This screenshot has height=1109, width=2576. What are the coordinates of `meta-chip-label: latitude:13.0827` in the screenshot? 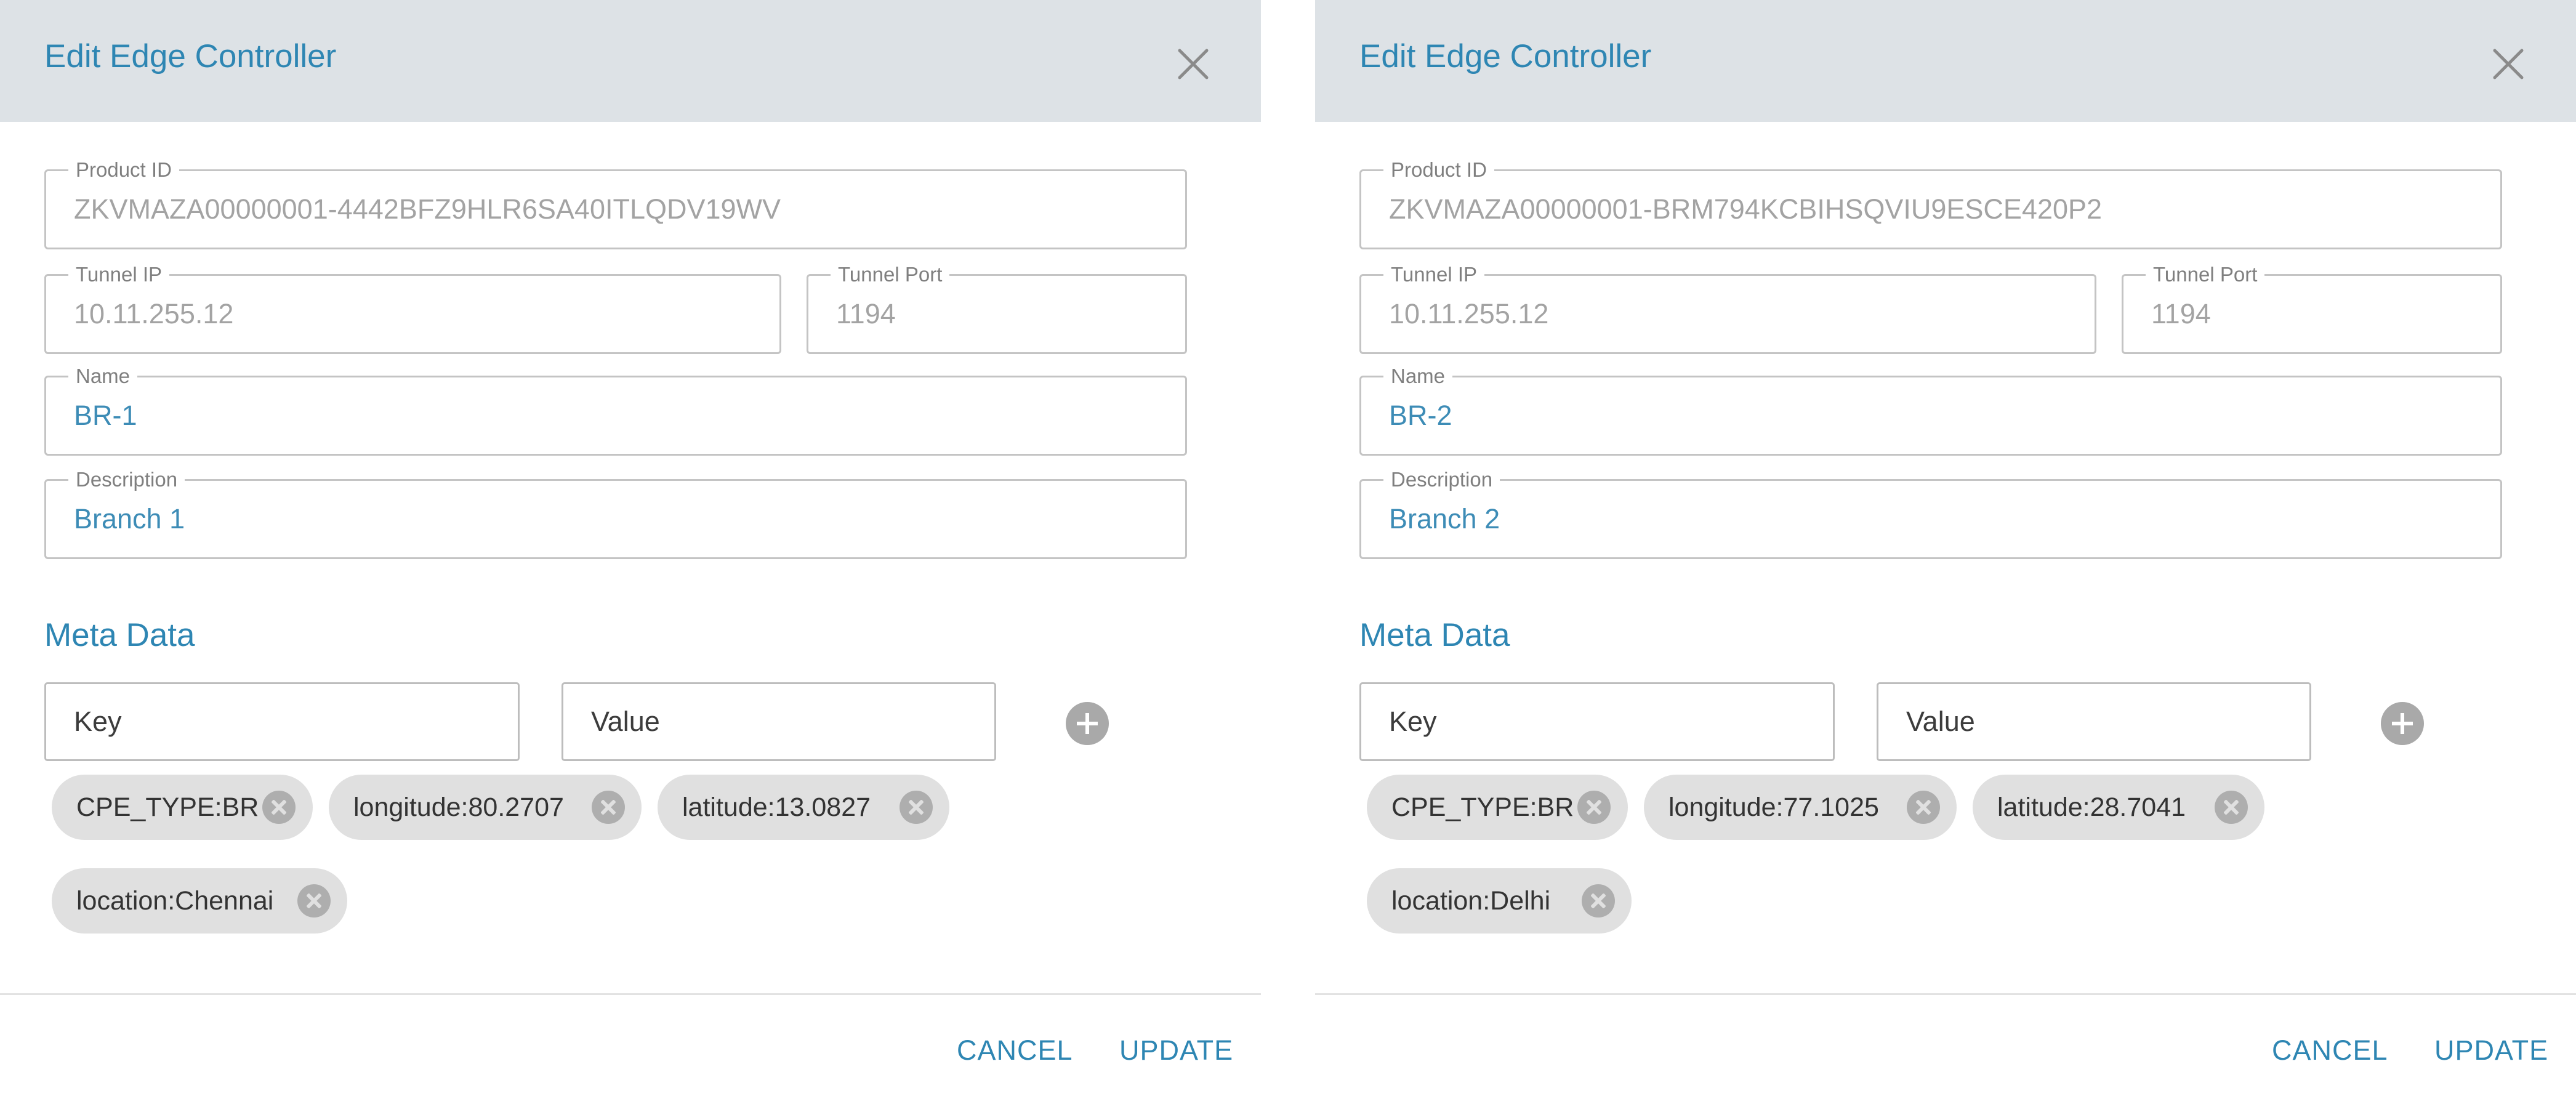 It's located at (776, 807).